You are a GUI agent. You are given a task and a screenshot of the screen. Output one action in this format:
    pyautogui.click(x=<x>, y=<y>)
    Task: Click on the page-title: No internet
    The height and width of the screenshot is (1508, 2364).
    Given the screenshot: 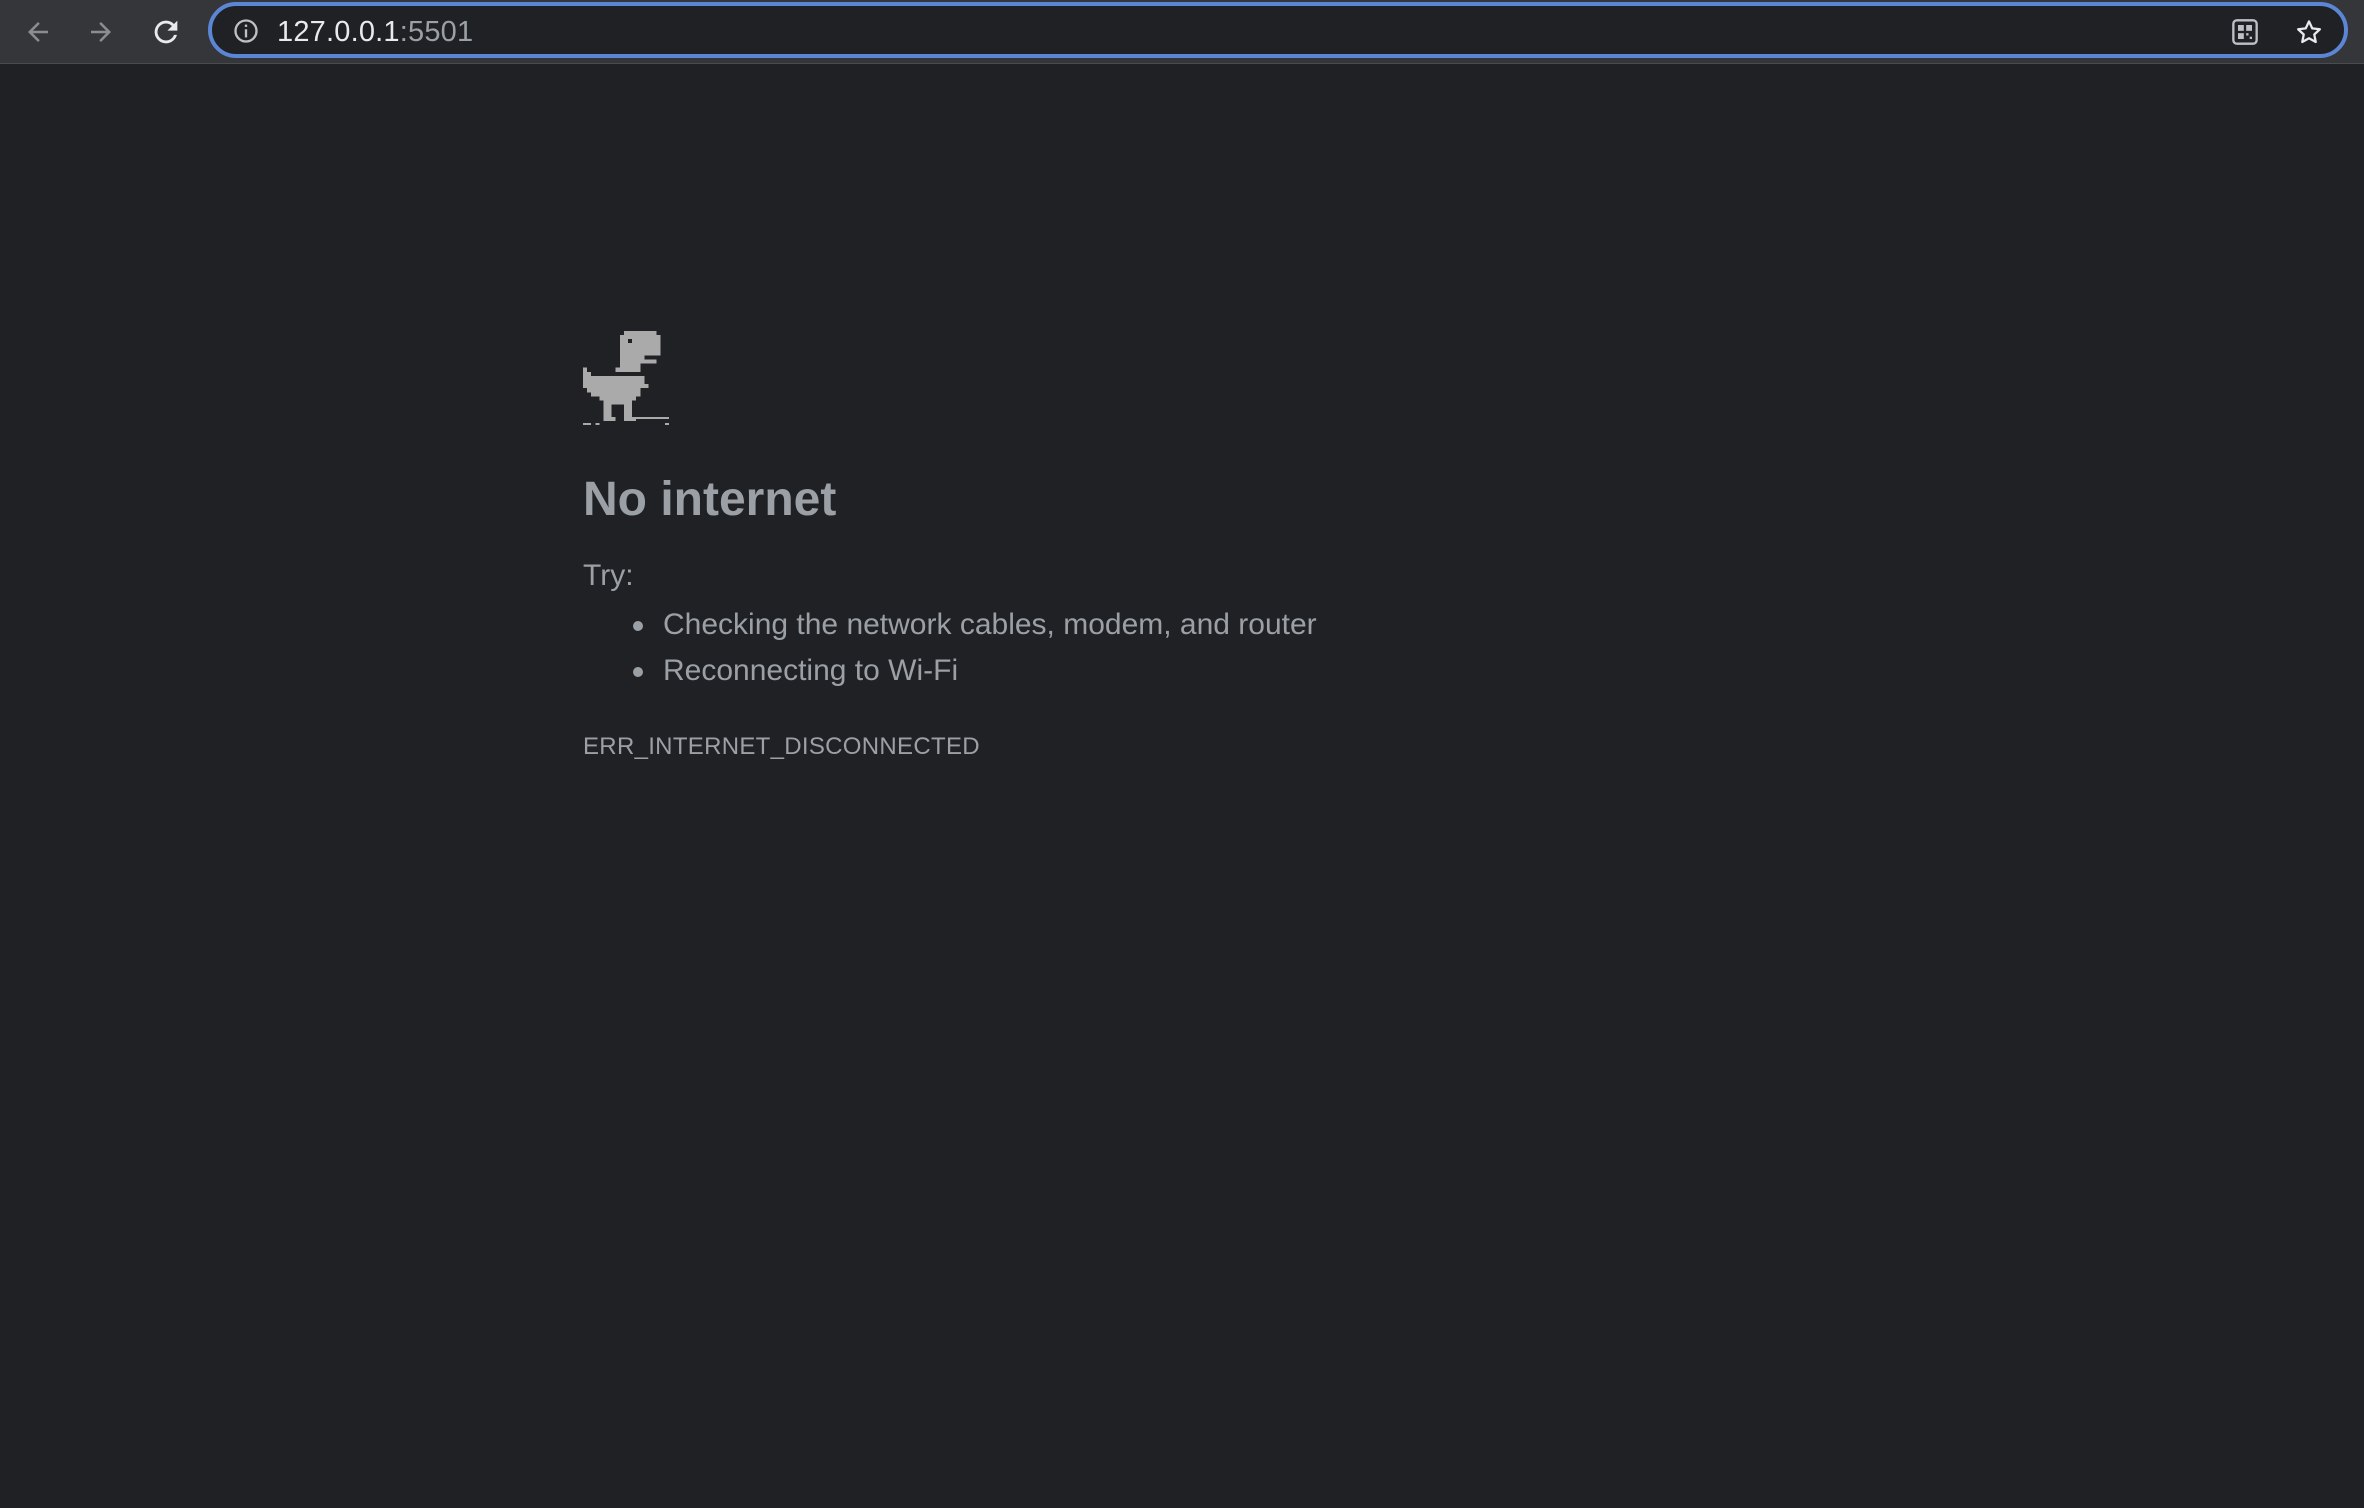 What is the action you would take?
    pyautogui.click(x=710, y=499)
    